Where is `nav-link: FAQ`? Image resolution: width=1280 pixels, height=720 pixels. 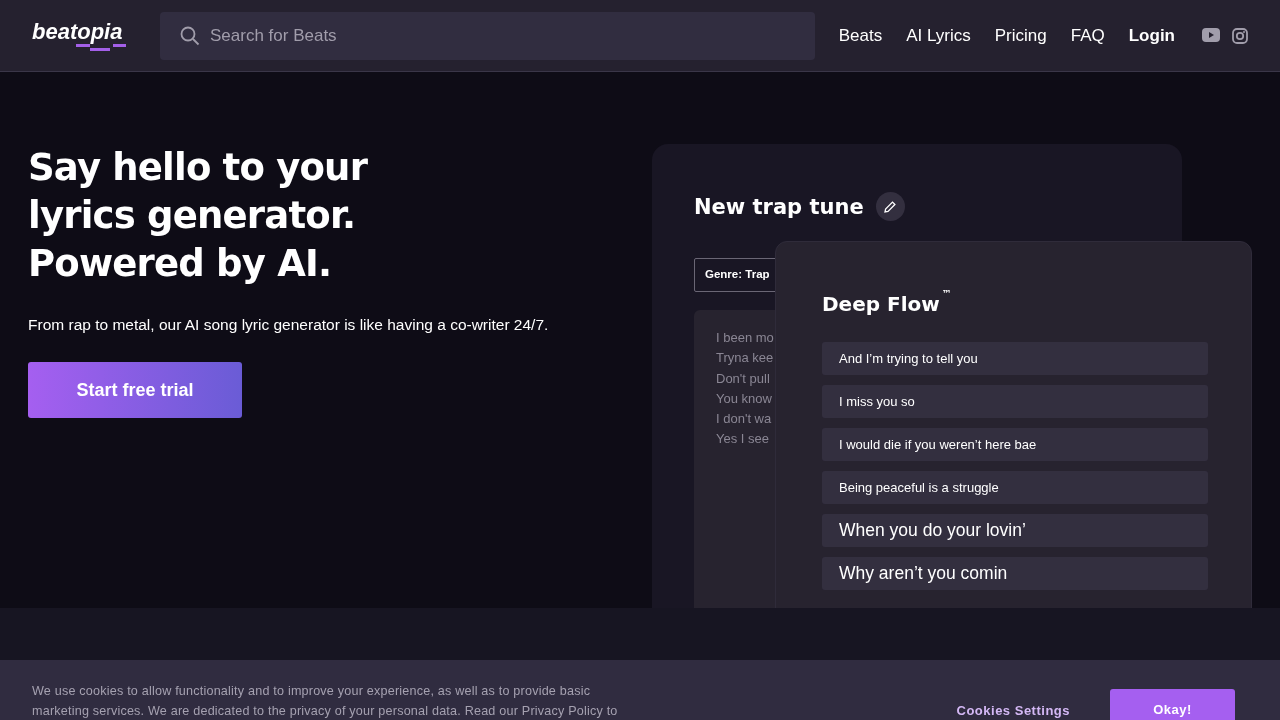 nav-link: FAQ is located at coordinates (1087, 35).